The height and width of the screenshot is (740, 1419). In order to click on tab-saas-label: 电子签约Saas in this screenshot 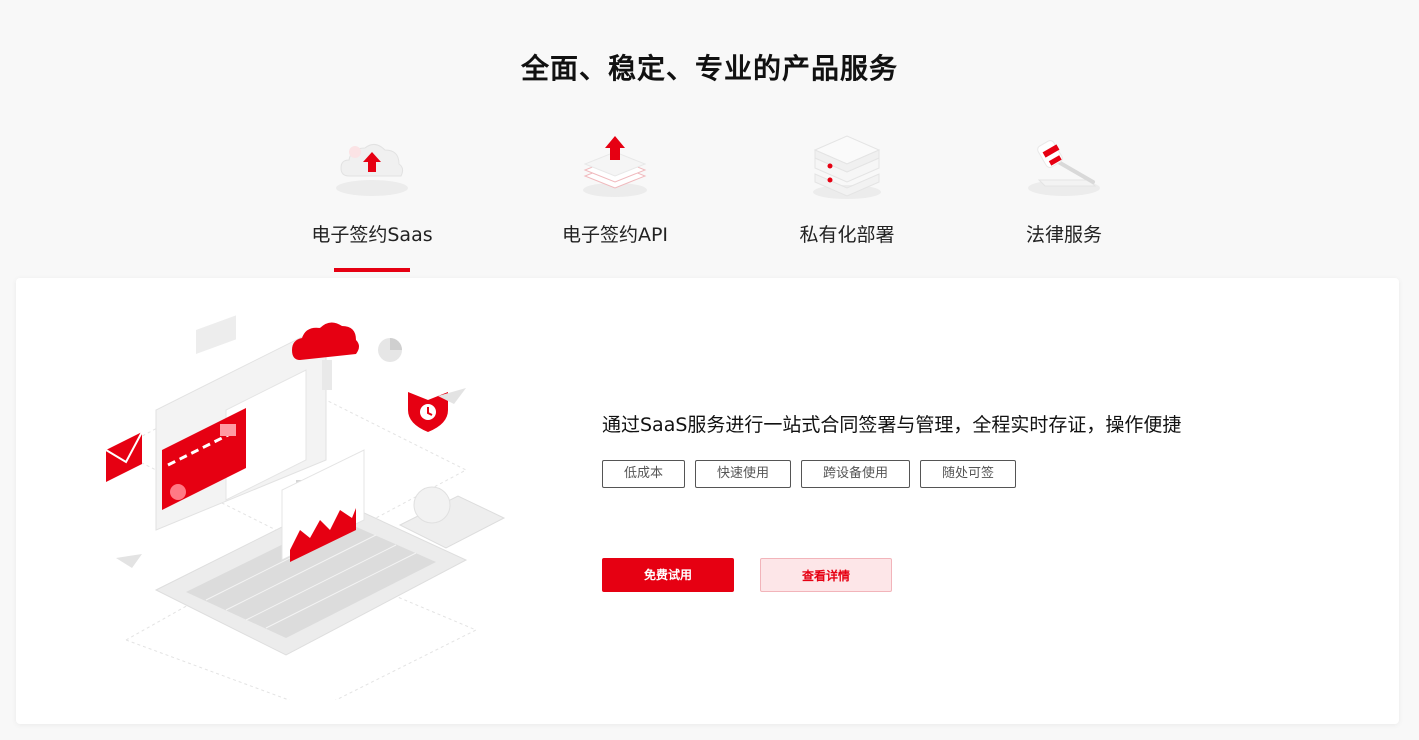, I will do `click(372, 235)`.